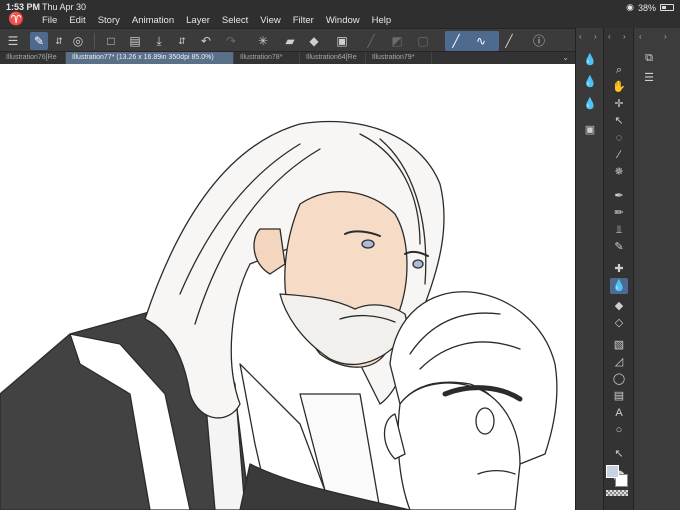  I want to click on menu-view: View, so click(270, 20).